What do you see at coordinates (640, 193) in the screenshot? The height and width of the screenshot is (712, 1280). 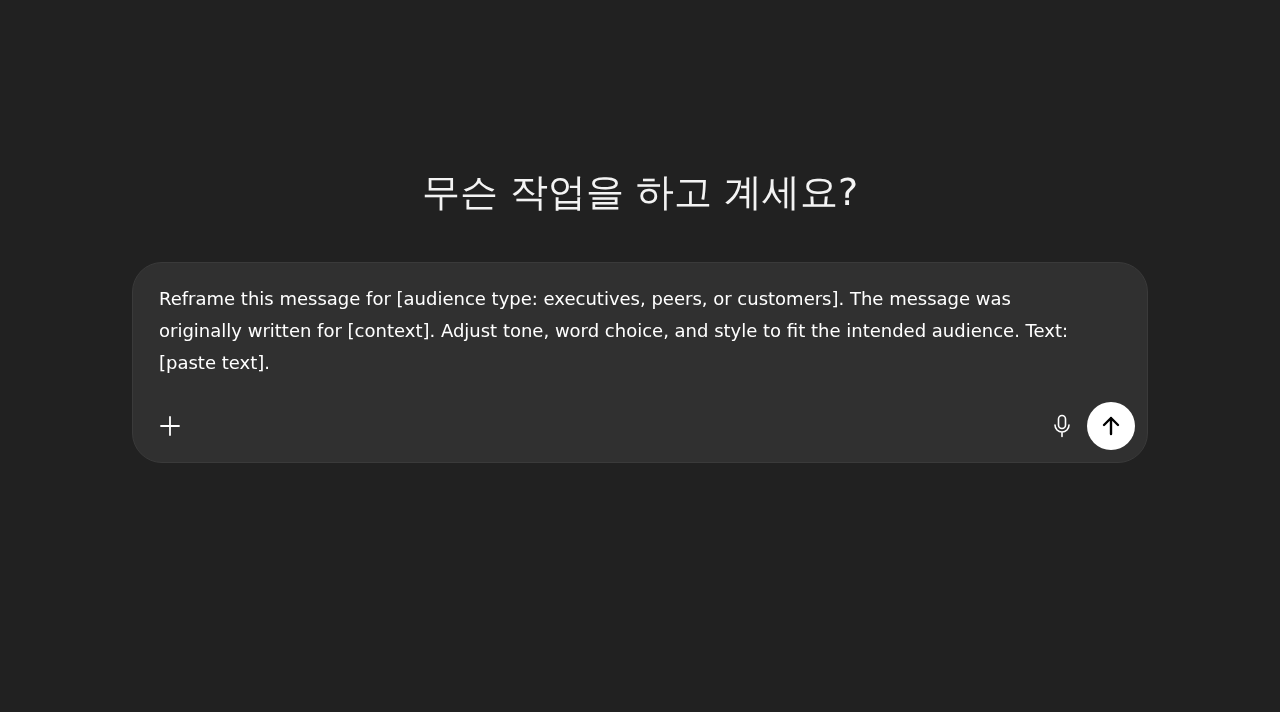 I see `page-heading: 무슨 작업을 하고 계세요?` at bounding box center [640, 193].